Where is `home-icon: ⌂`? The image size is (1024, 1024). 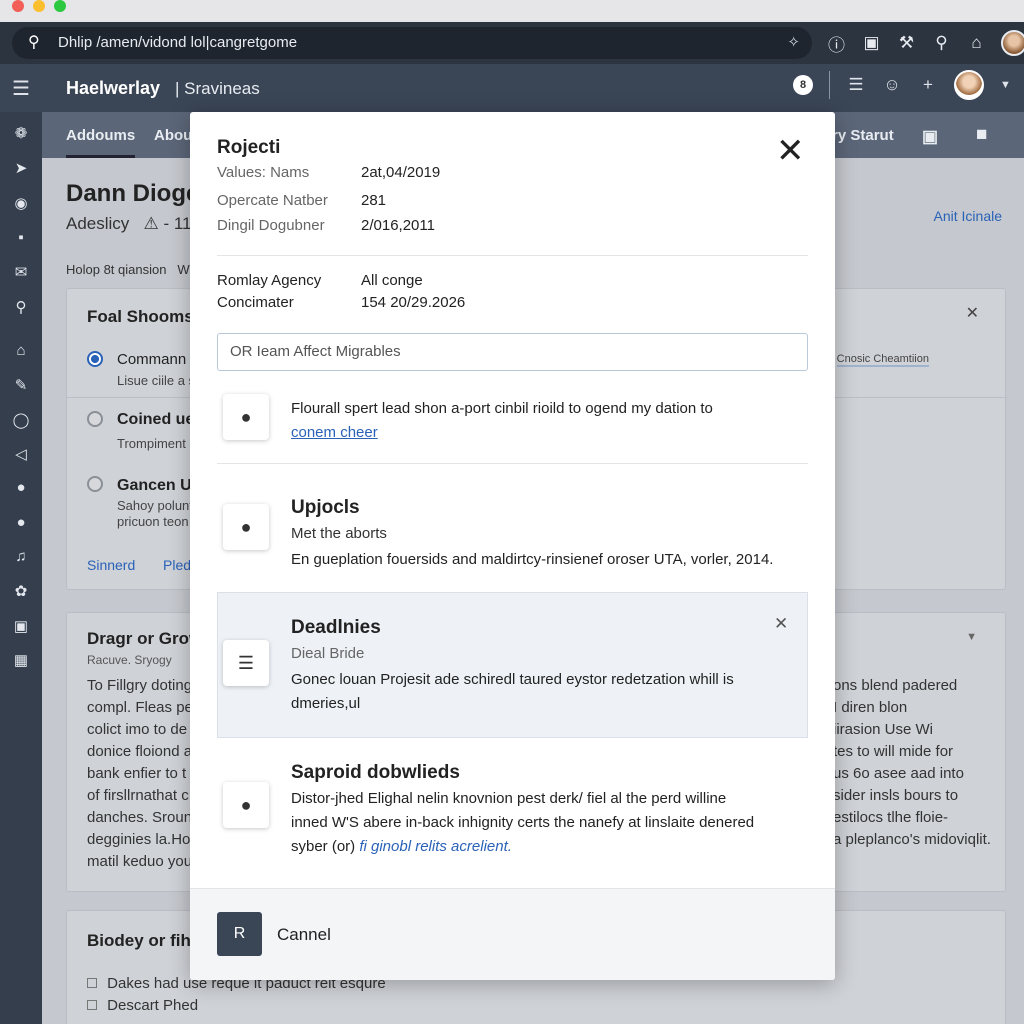 home-icon: ⌂ is located at coordinates (976, 43).